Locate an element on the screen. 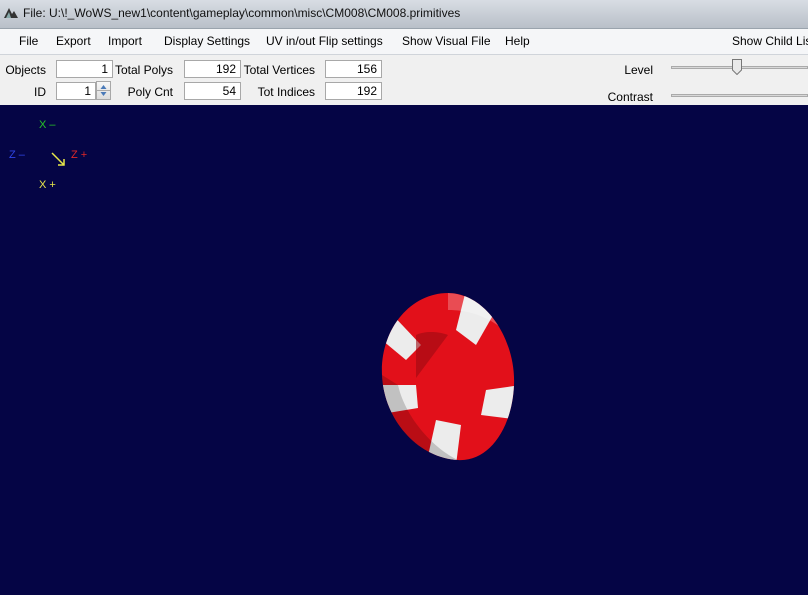  poly-cnt-label: Poly Cnt is located at coordinates (150, 92).